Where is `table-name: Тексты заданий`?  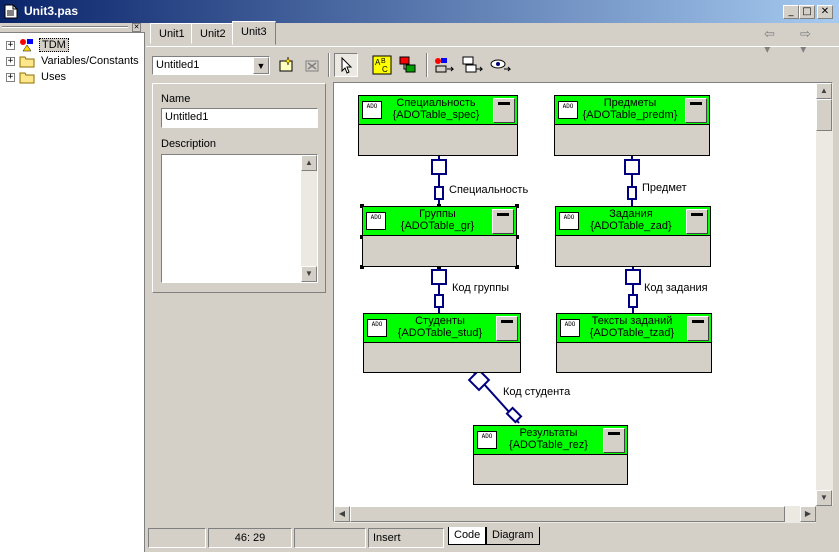
table-name: Тексты заданий is located at coordinates (632, 321).